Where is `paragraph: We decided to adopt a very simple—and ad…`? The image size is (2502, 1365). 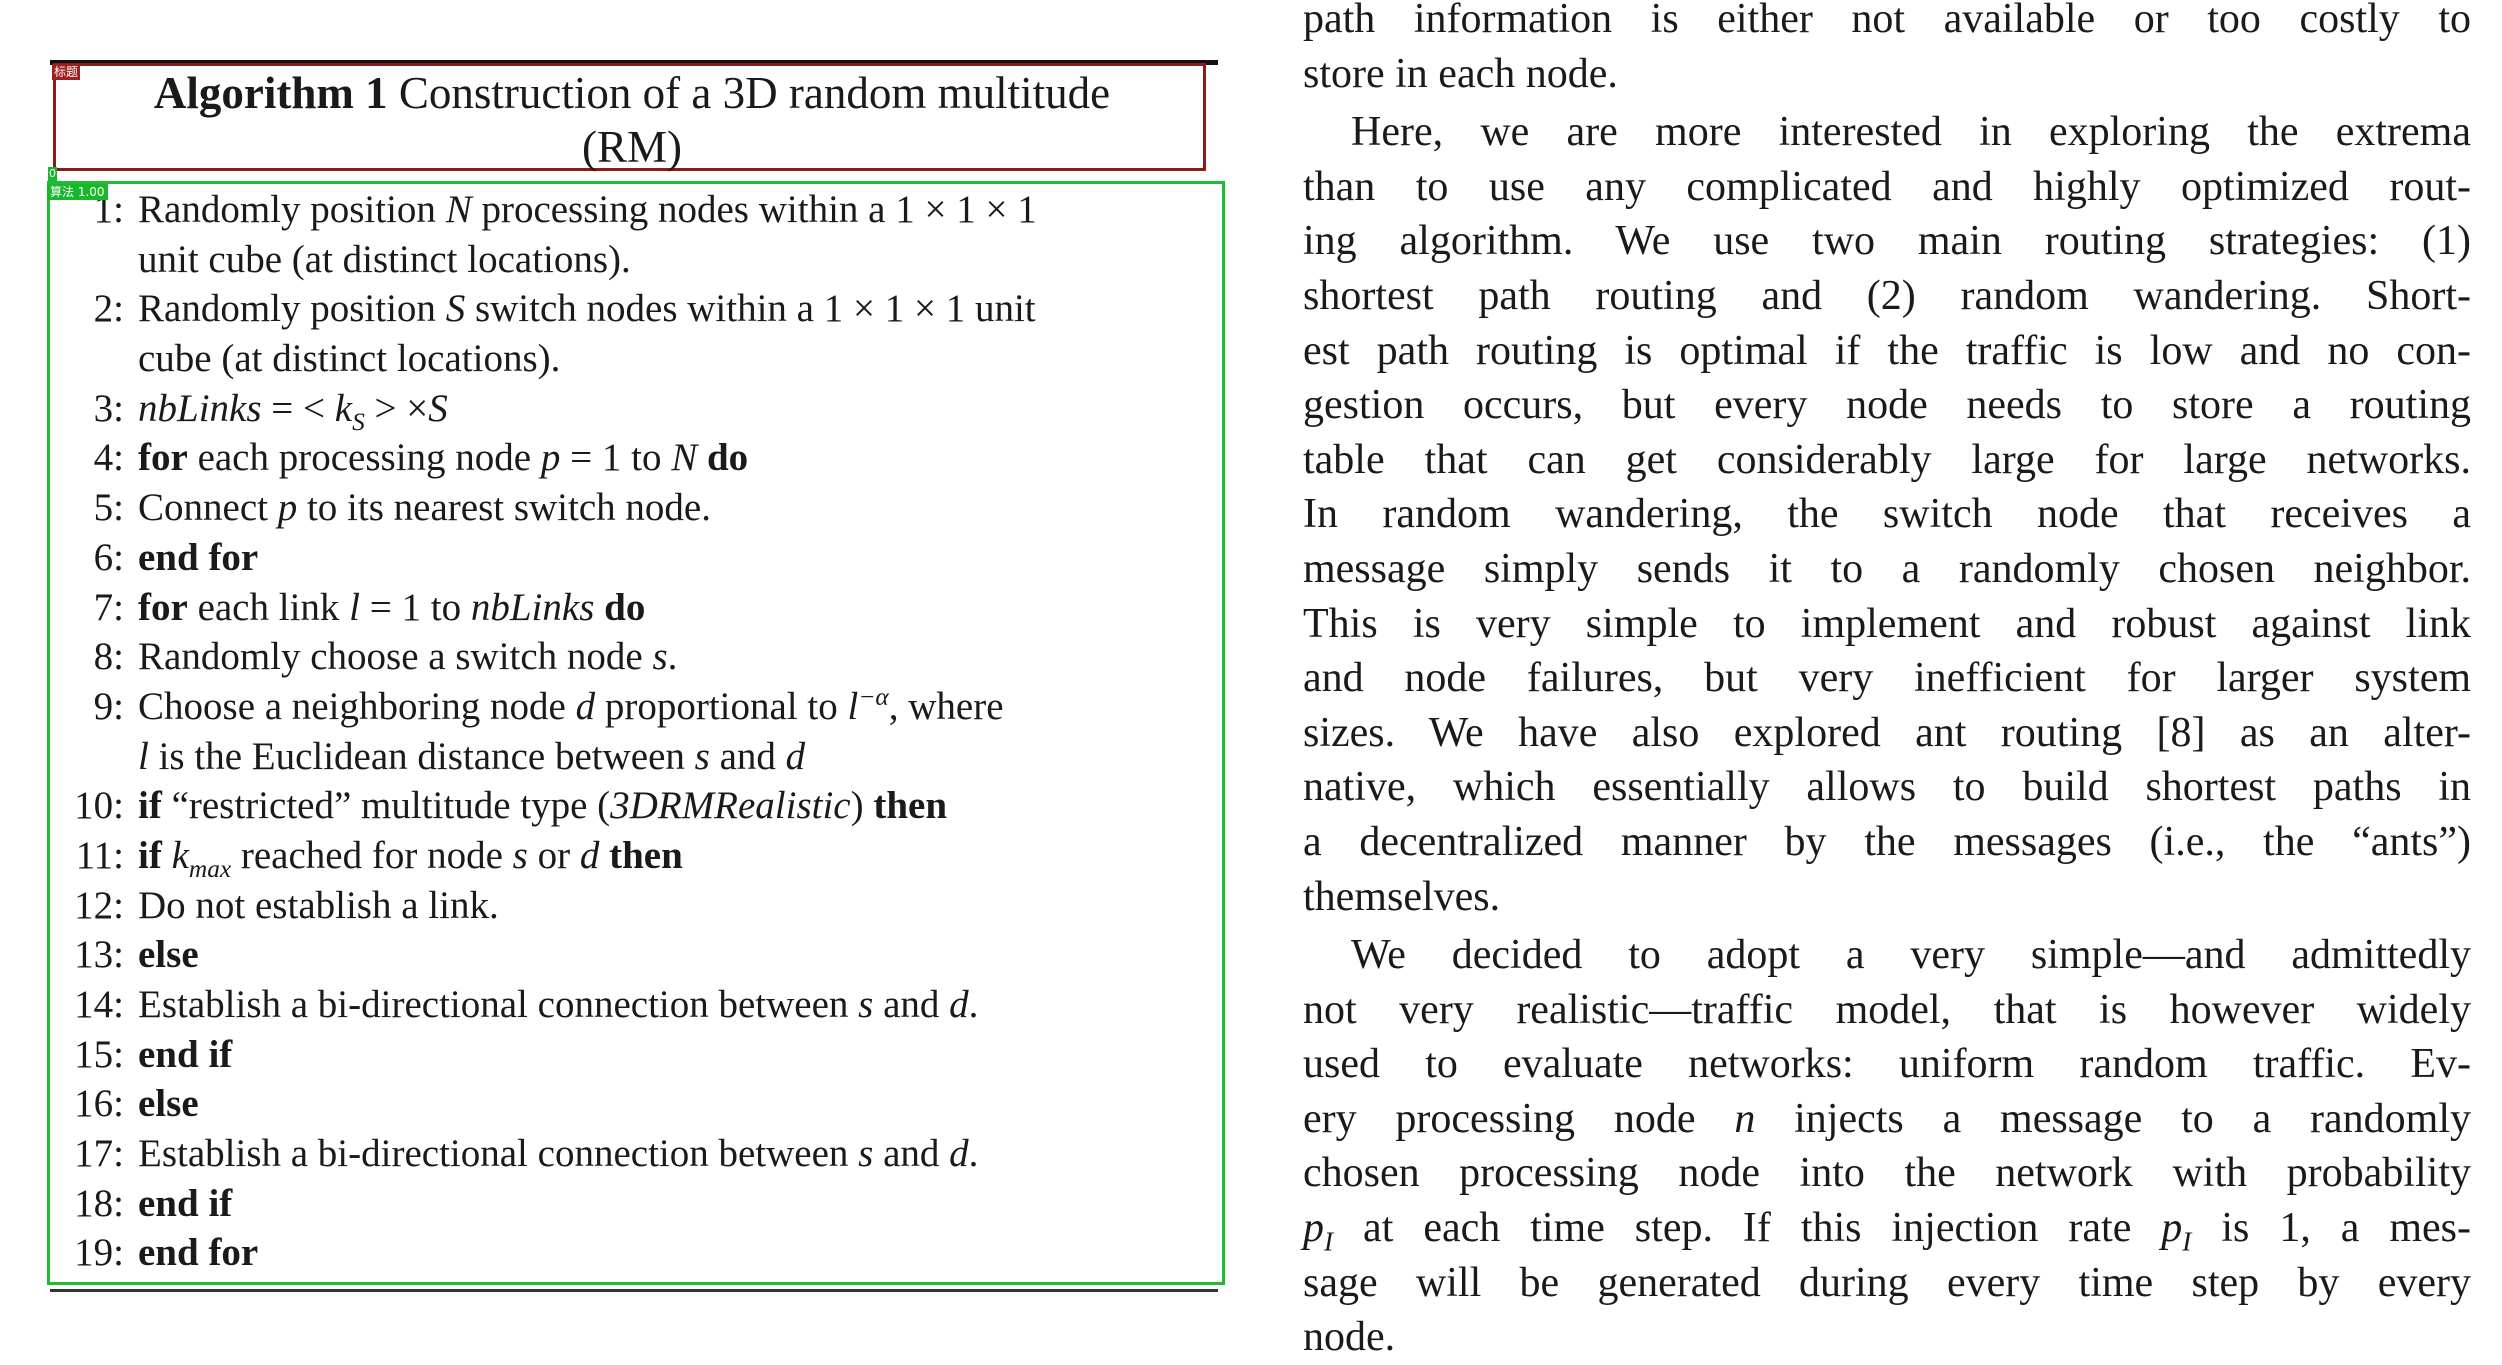 paragraph: We decided to adopt a very simple—and ad… is located at coordinates (1887, 1146).